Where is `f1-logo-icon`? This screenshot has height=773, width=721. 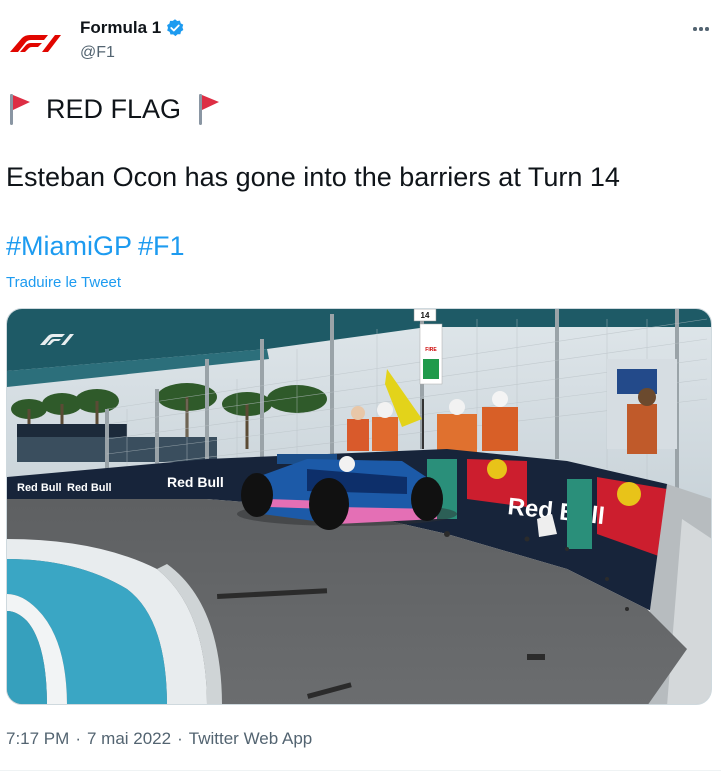
f1-logo-icon is located at coordinates (35, 42).